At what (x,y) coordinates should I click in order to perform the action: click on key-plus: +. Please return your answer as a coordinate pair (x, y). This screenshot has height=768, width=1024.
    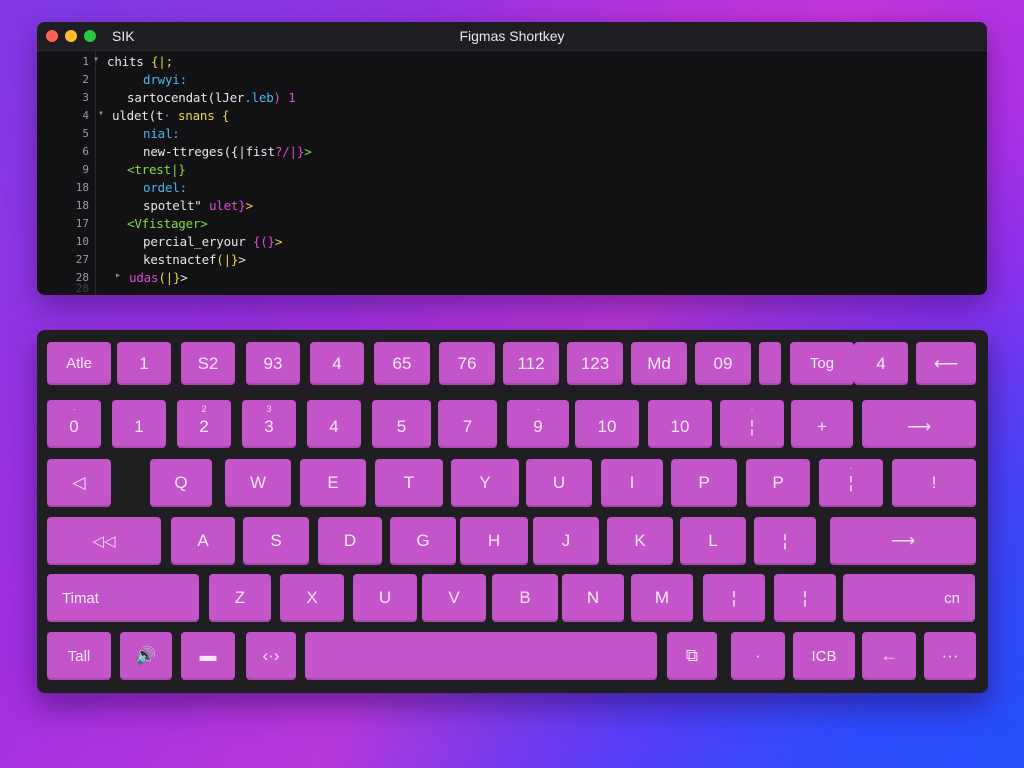
    Looking at the image, I should click on (822, 424).